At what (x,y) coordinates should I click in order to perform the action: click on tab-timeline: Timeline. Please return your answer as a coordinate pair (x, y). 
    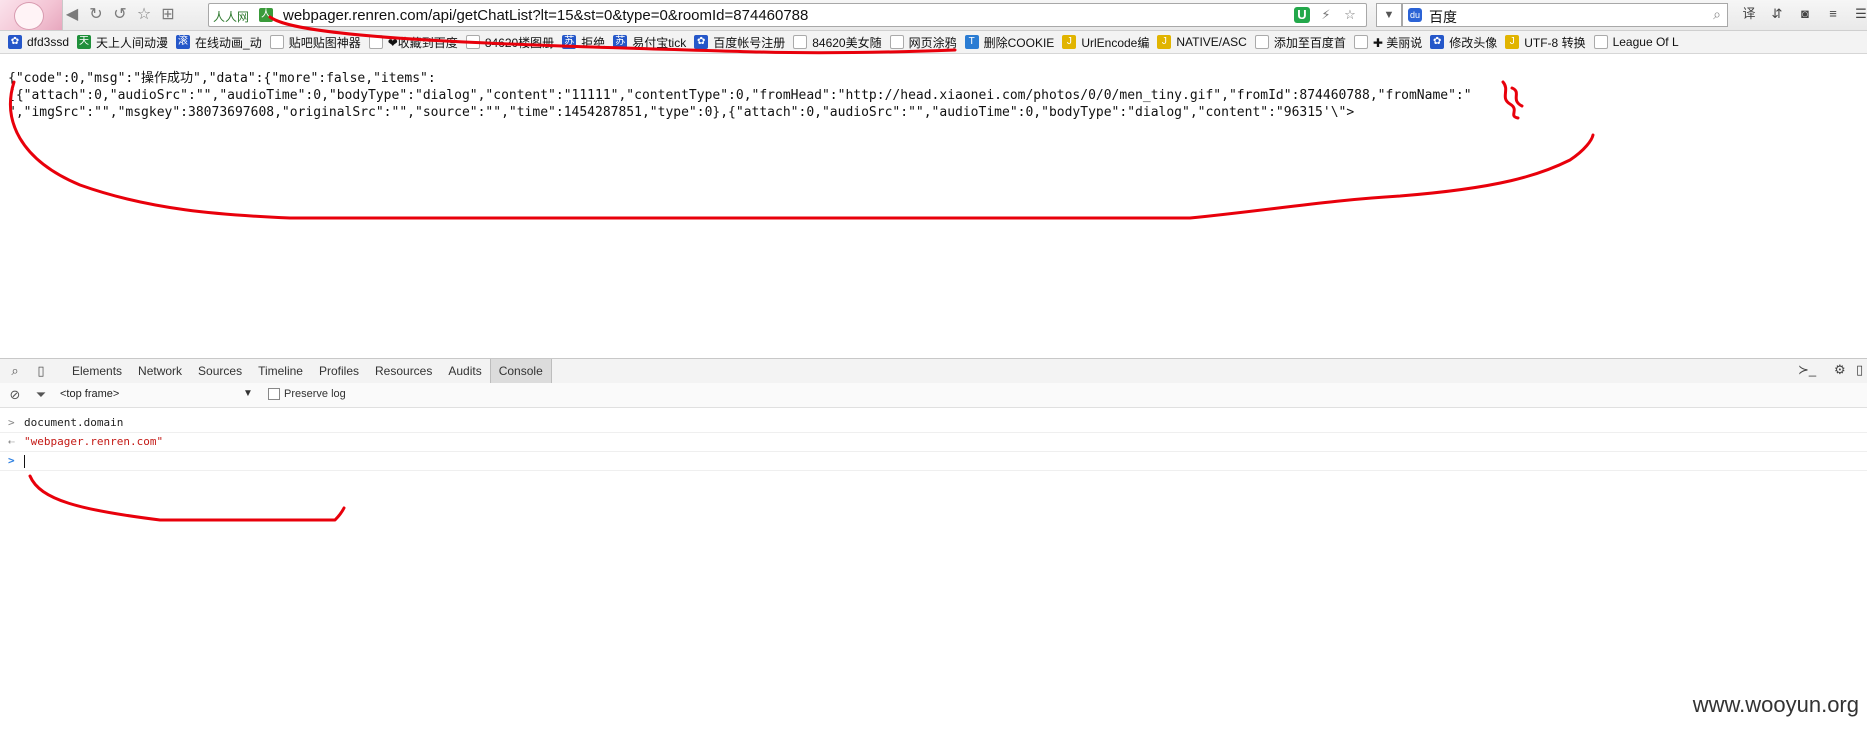
    Looking at the image, I should click on (280, 371).